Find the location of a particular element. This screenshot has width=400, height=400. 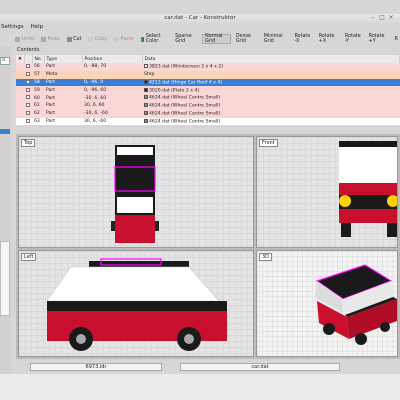

menu-settings: Settings is located at coordinates (12, 27).